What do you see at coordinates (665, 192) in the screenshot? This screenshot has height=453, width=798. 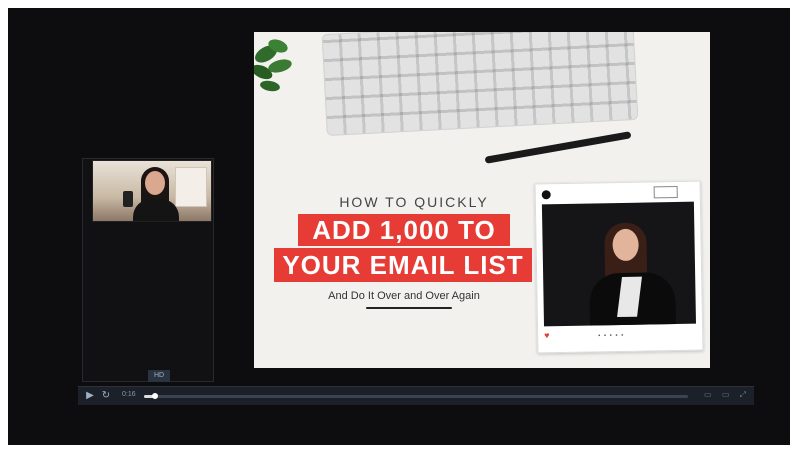 I see `follow-button` at bounding box center [665, 192].